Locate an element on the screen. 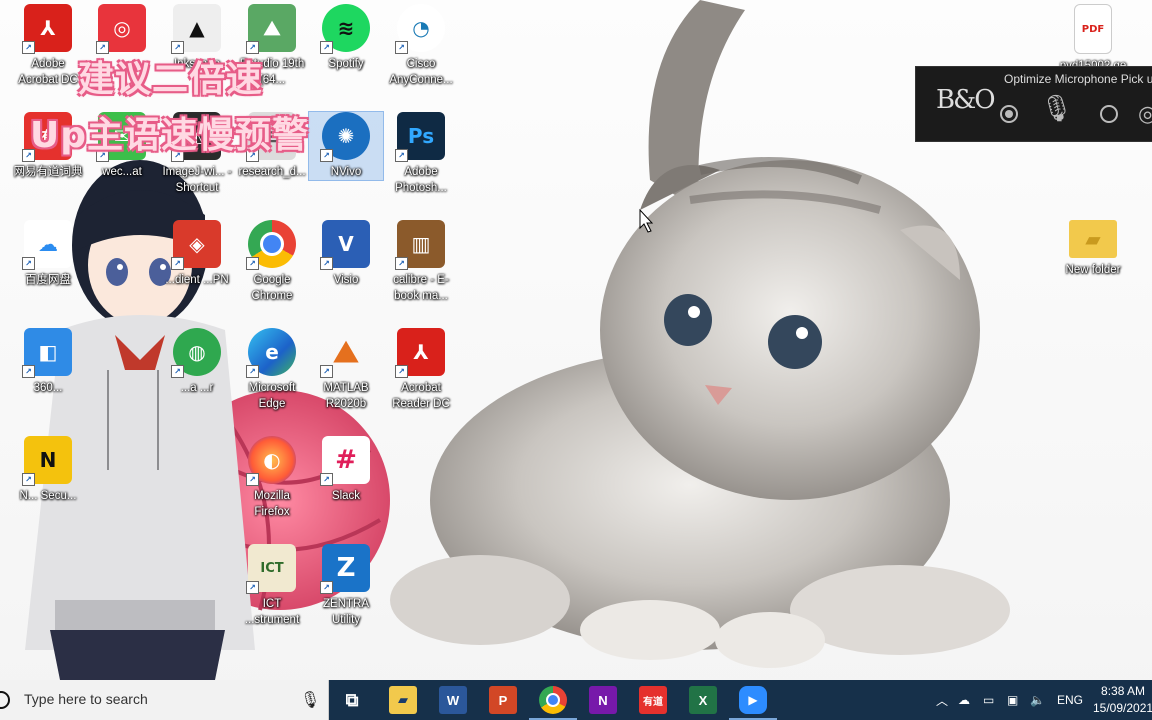 This screenshot has width=1152, height=720. cisco-anyconnect-icon: ◔ ↗ is located at coordinates (420, 29).